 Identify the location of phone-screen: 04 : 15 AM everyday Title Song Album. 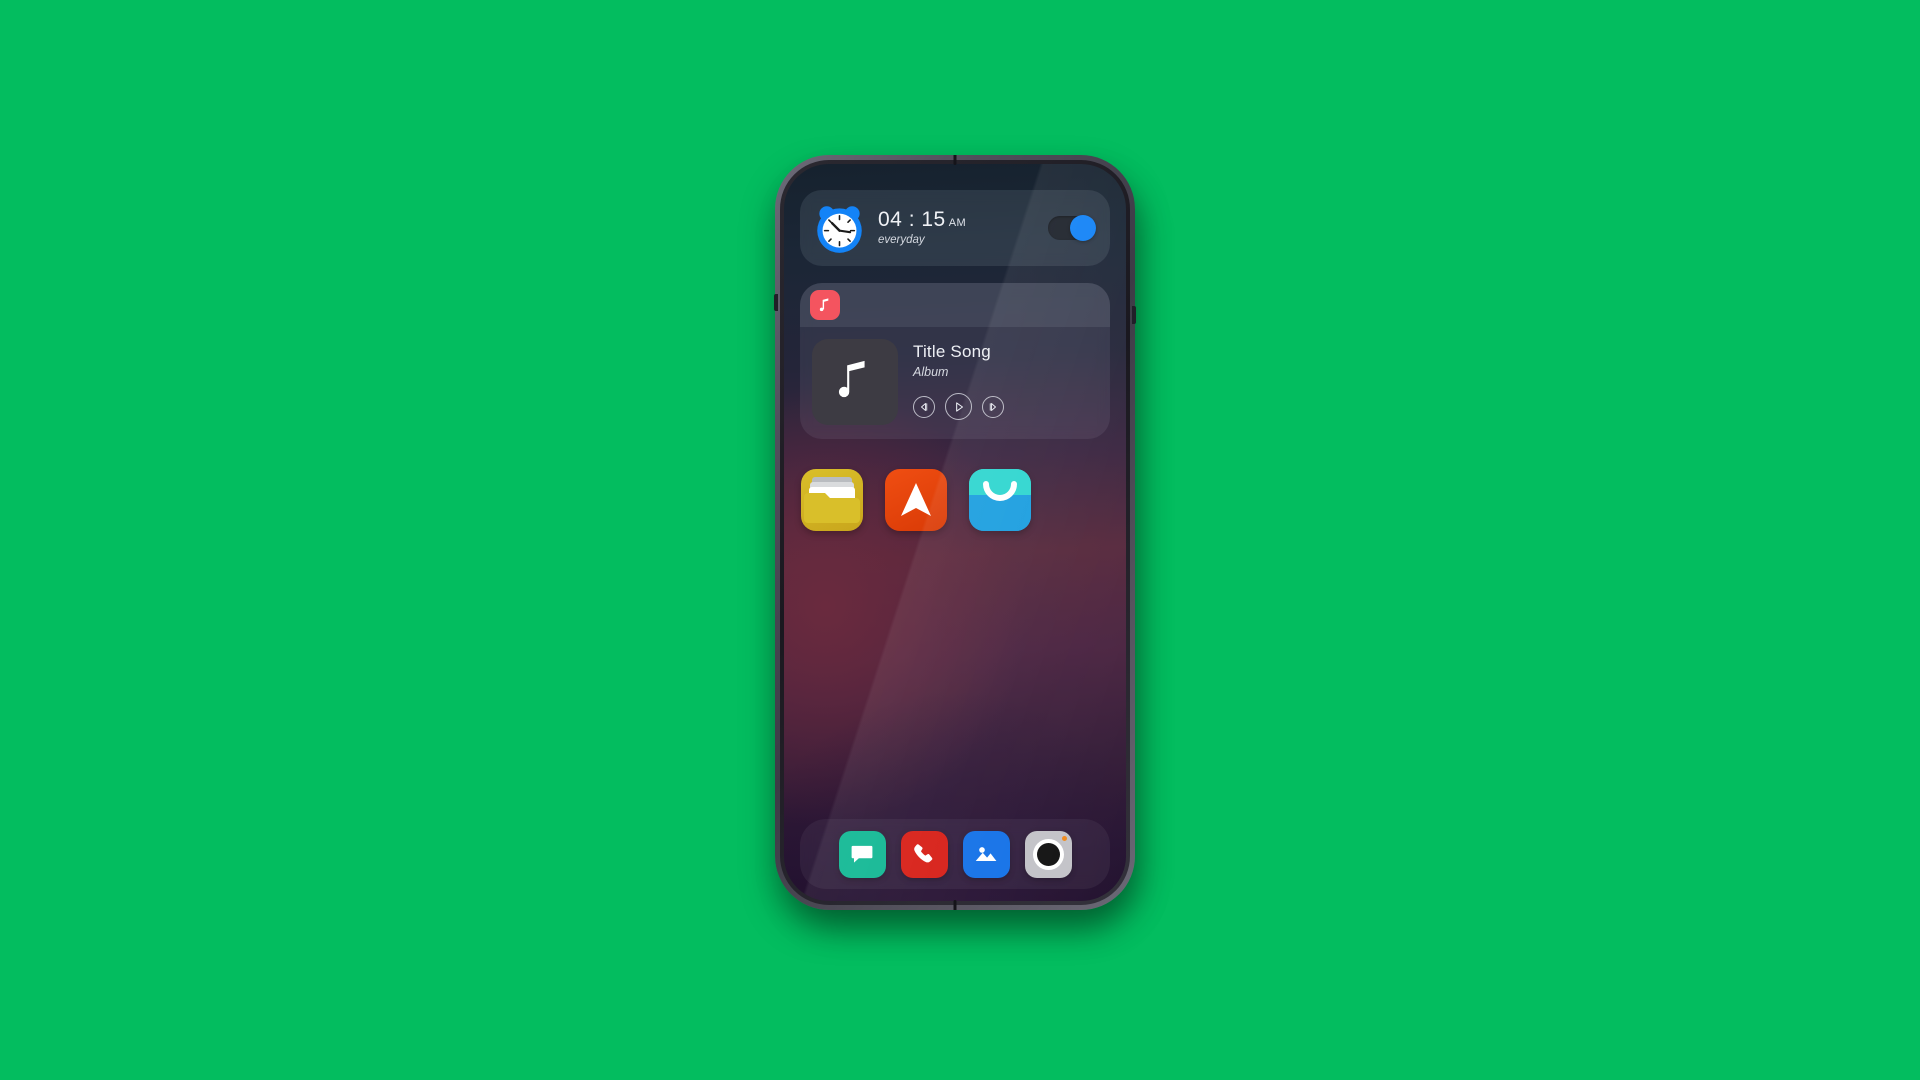
(955, 532).